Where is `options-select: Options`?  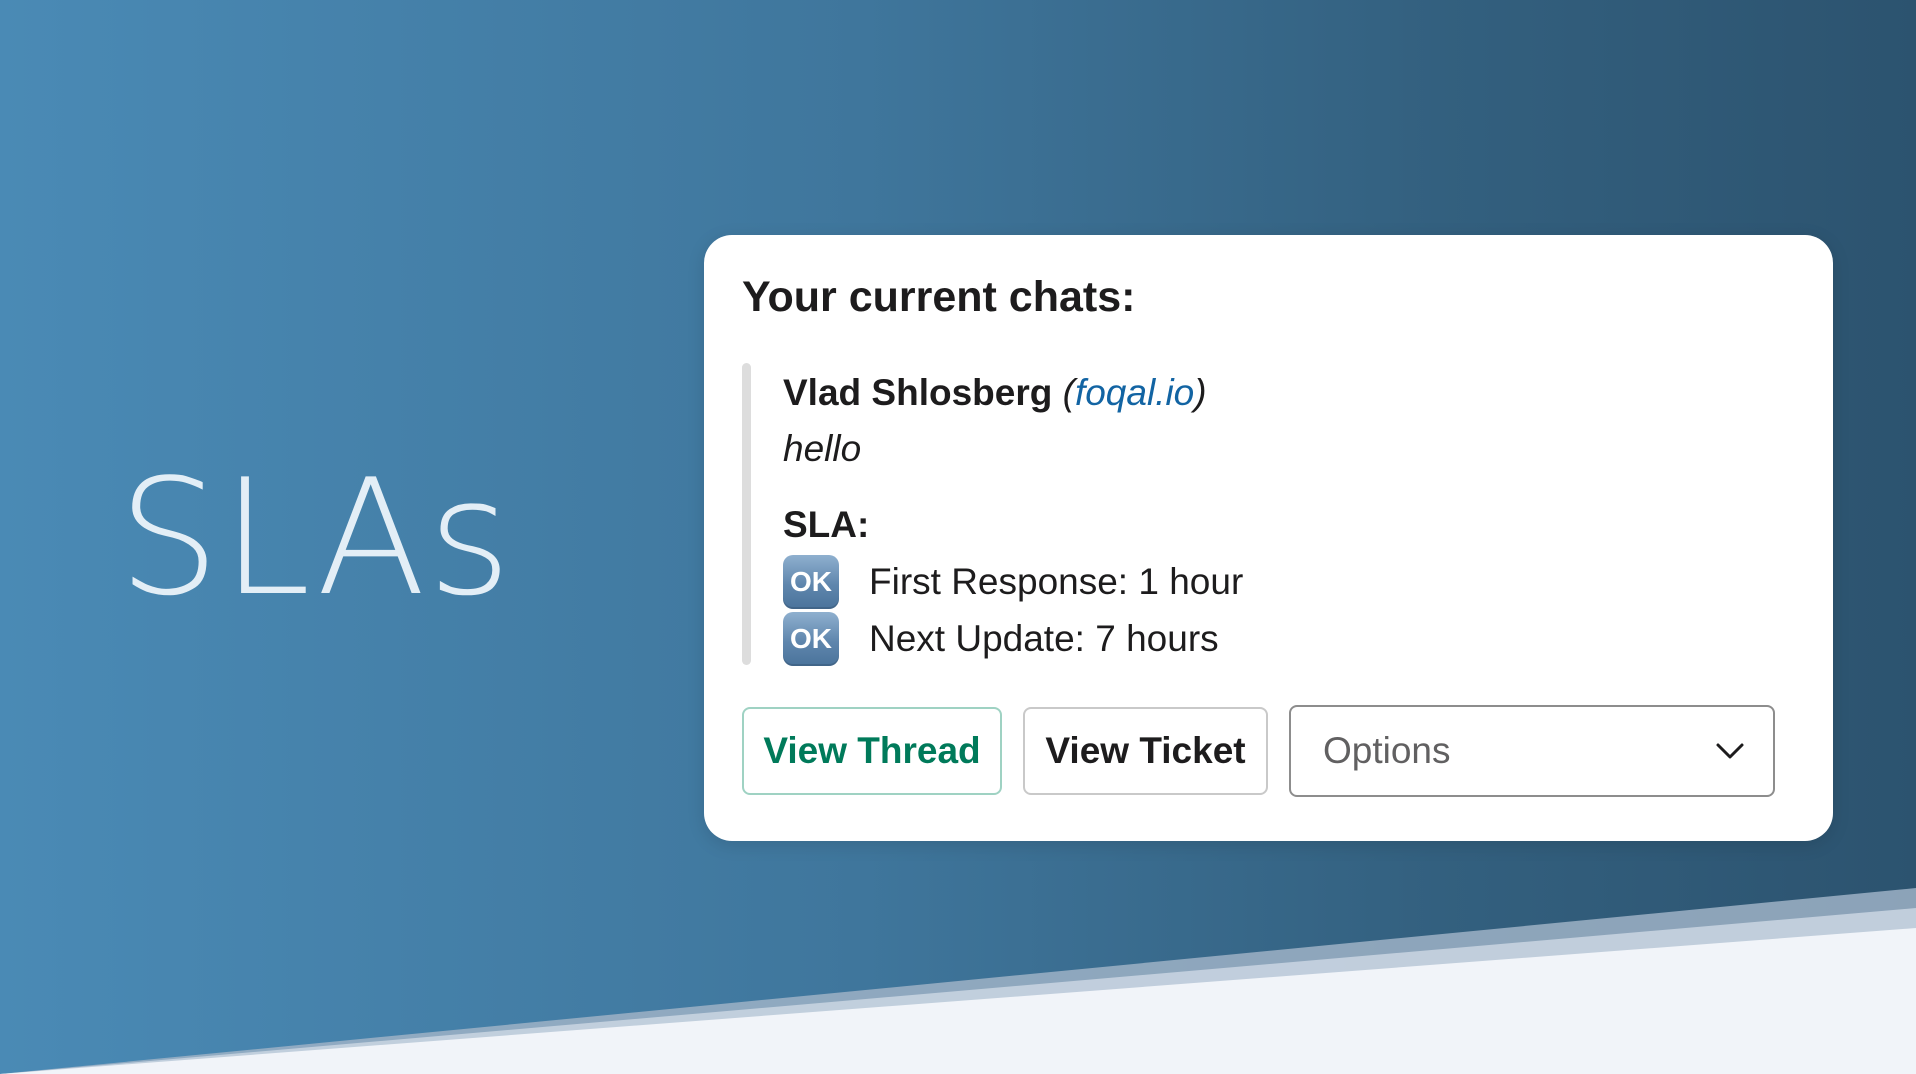 options-select: Options is located at coordinates (1532, 751).